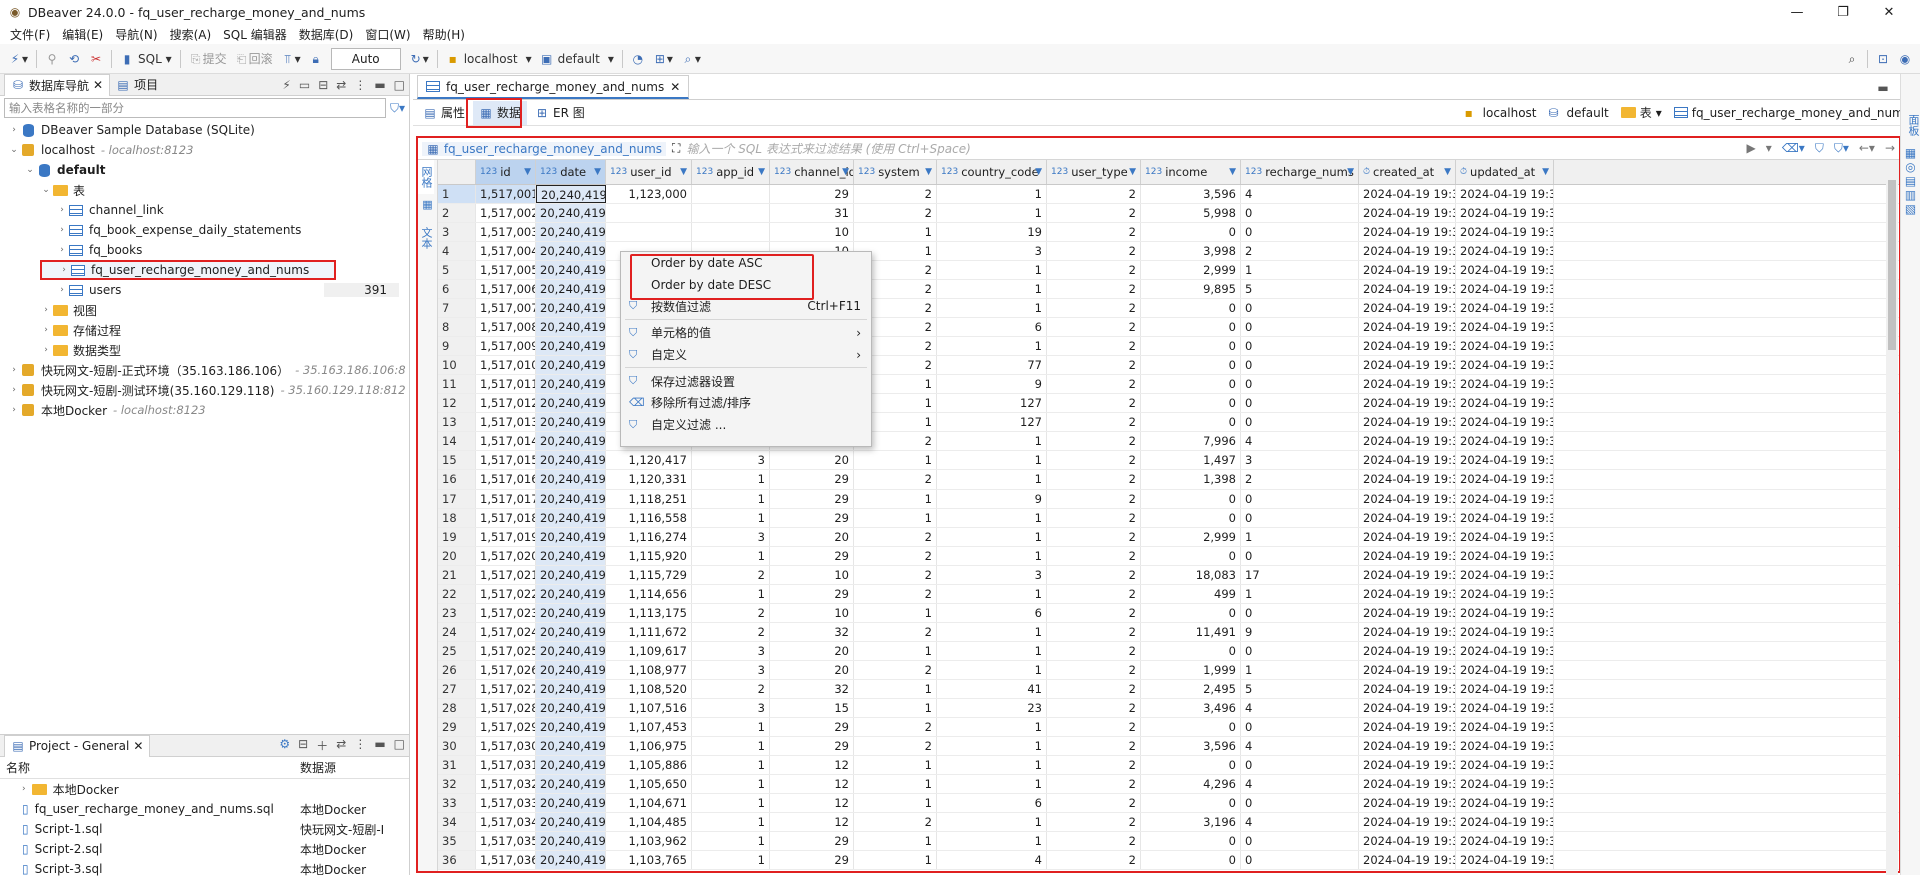 The width and height of the screenshot is (1920, 879). What do you see at coordinates (663, 59) in the screenshot?
I see `er-button: ⊞▾` at bounding box center [663, 59].